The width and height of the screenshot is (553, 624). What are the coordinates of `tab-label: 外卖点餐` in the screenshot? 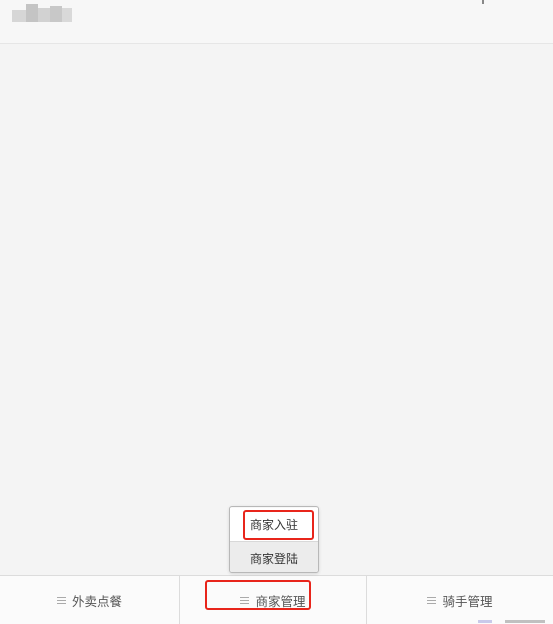 It's located at (96, 601).